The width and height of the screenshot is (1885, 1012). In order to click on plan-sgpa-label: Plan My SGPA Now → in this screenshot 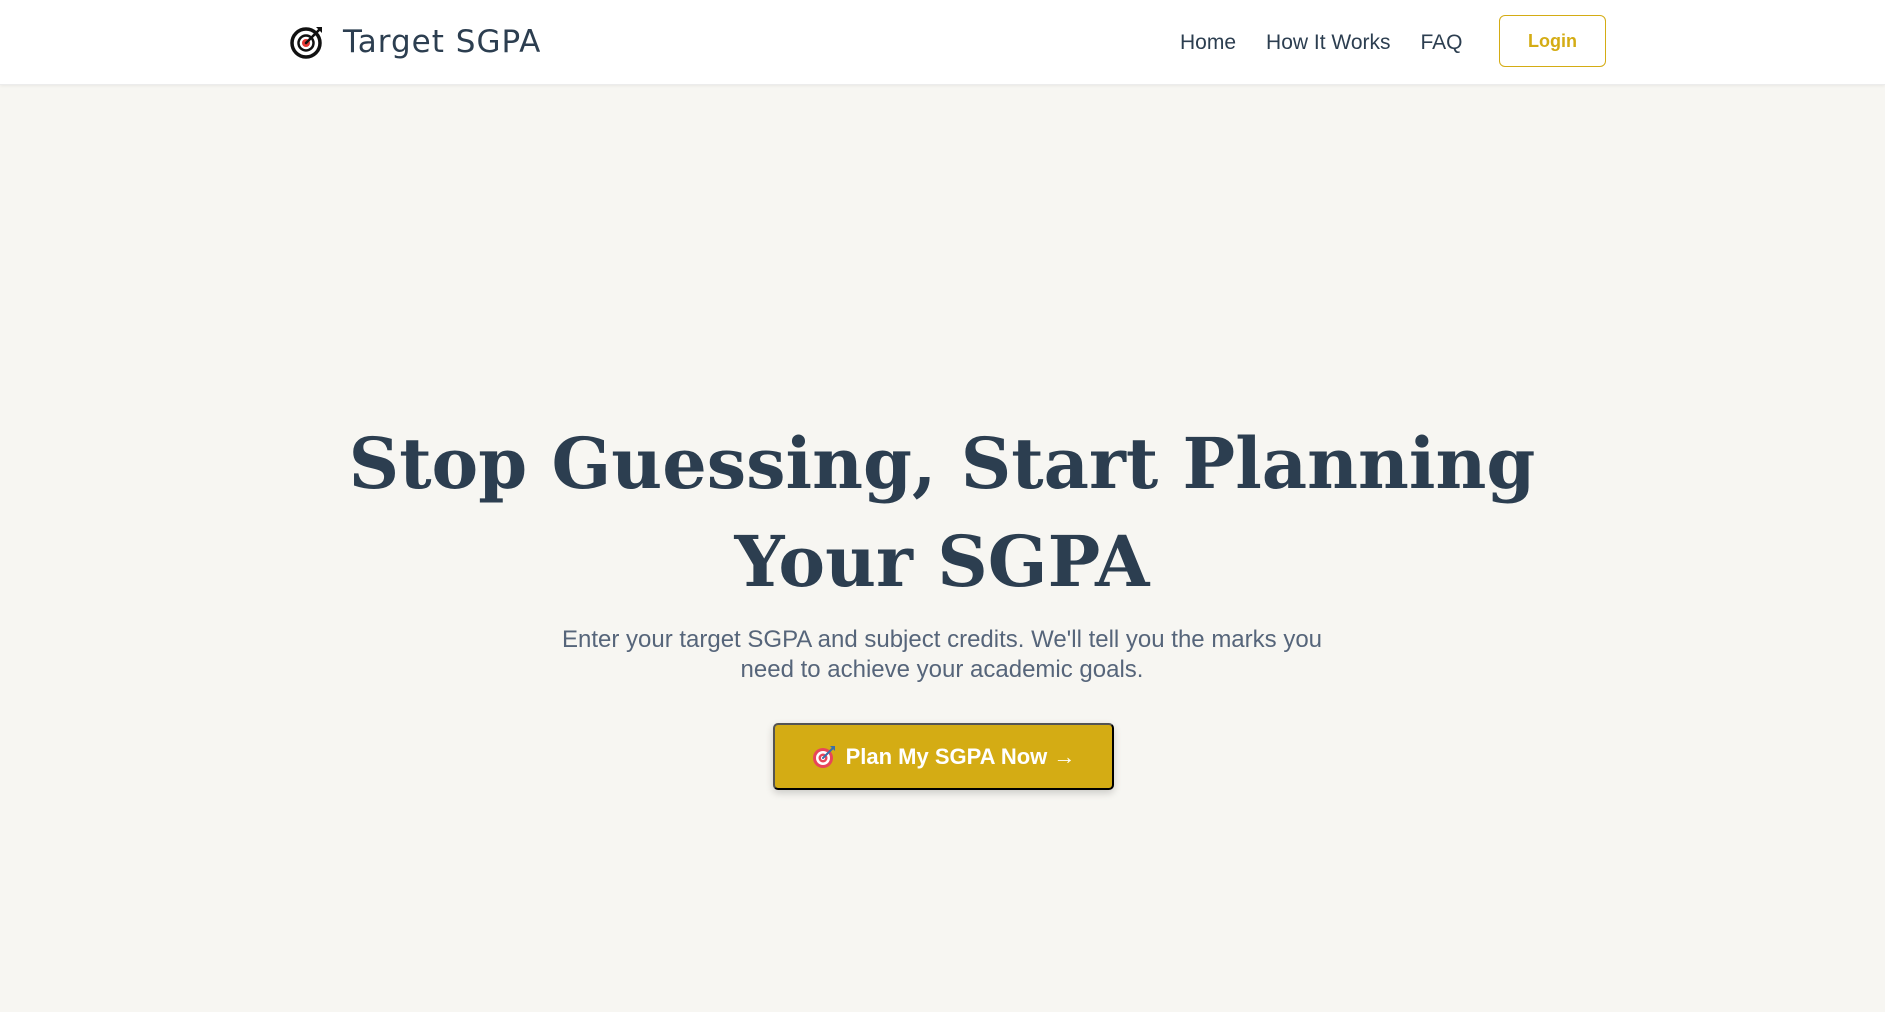, I will do `click(960, 756)`.